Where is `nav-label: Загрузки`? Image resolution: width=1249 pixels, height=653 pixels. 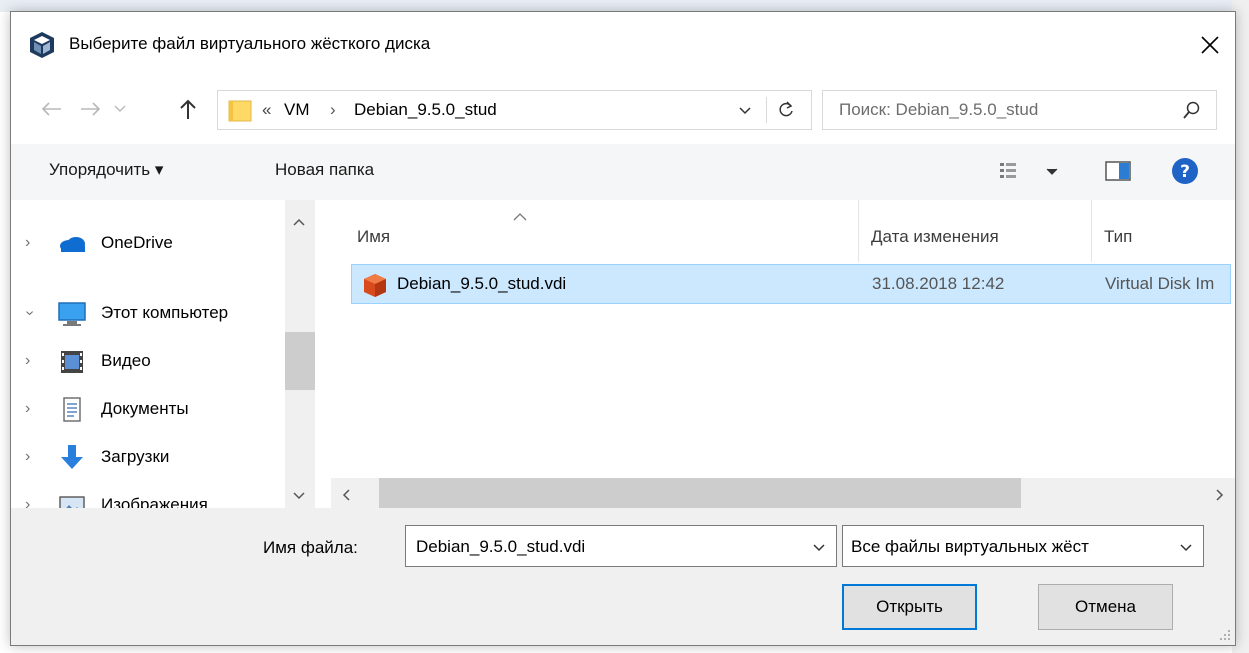
nav-label: Загрузки is located at coordinates (135, 456).